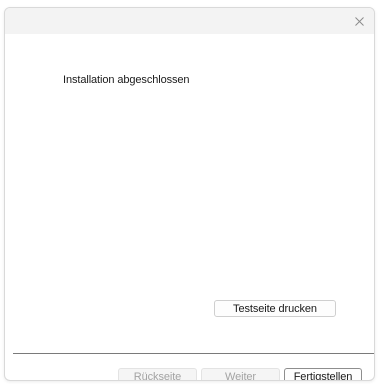 This screenshot has width=379, height=384. What do you see at coordinates (323, 374) in the screenshot?
I see `finish-button: Fertigstellen` at bounding box center [323, 374].